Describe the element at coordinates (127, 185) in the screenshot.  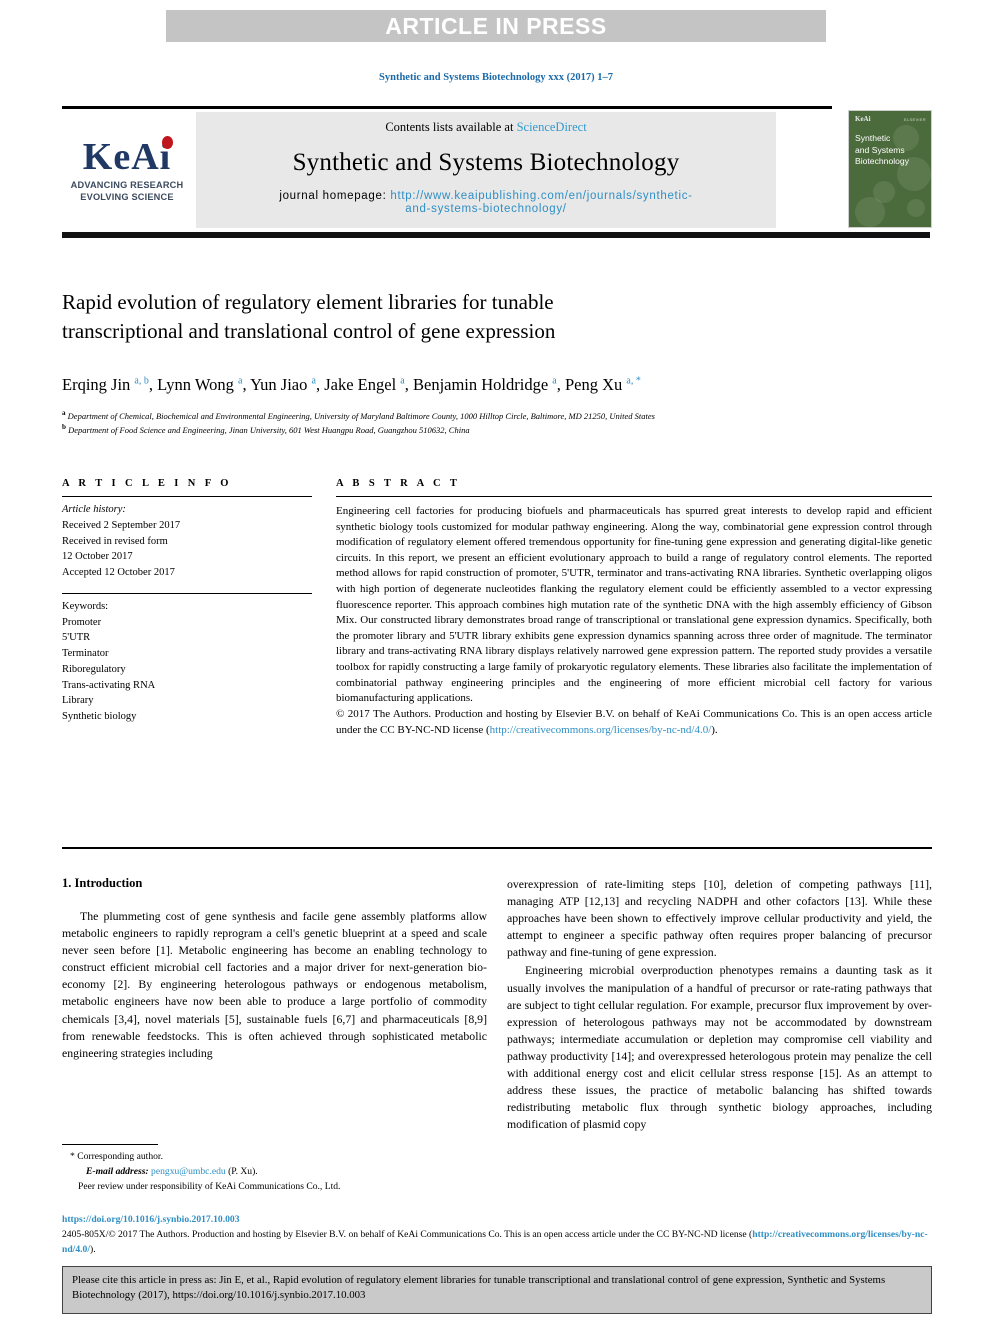
I see `keai-tagline-line1: ADVANCING RESEARCH` at that location.